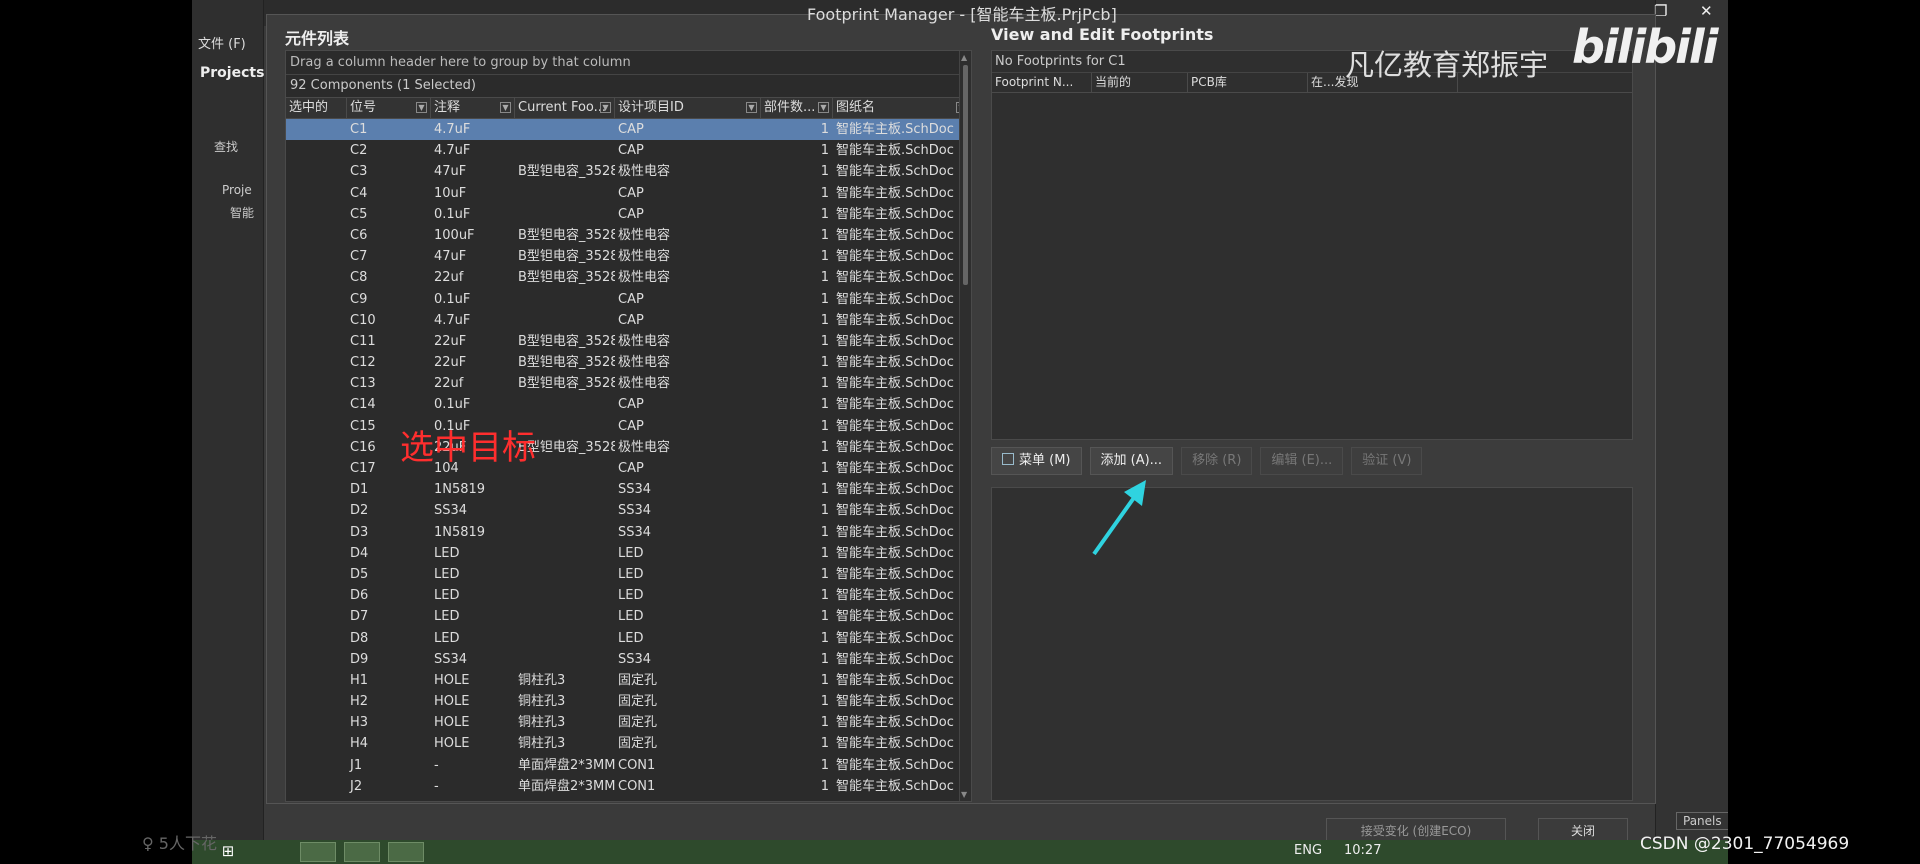  I want to click on table-row: D4 LED LED 1 智能车主板.SchDoc, so click(628, 553).